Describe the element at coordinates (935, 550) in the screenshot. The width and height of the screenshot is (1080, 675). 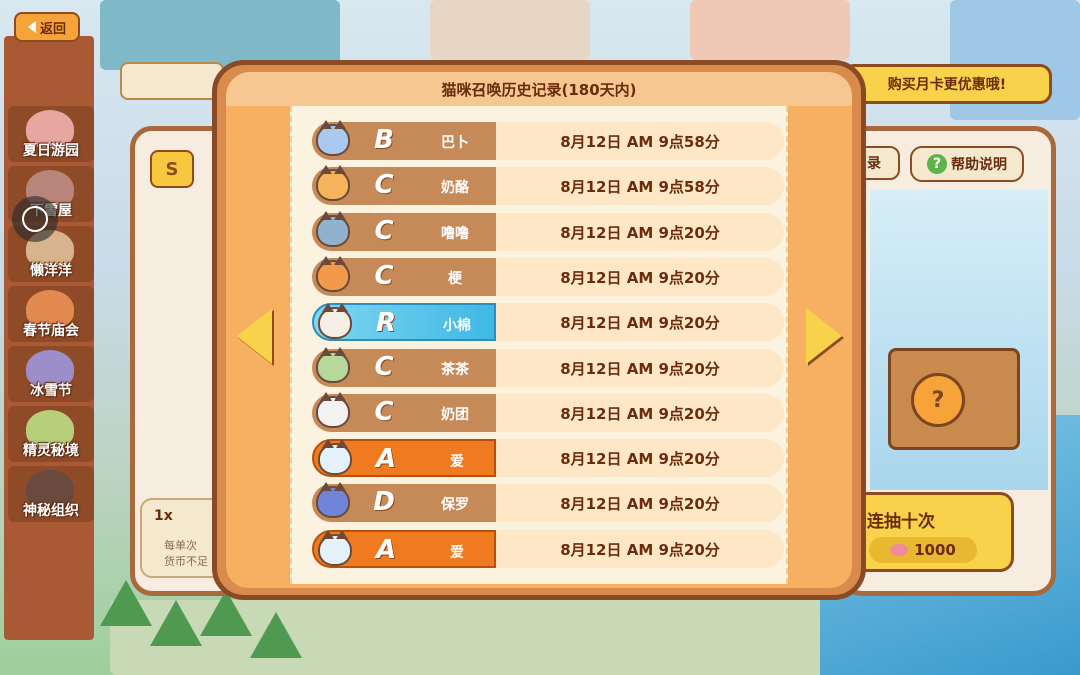
I see `ten-draw-cost-value: 1000` at that location.